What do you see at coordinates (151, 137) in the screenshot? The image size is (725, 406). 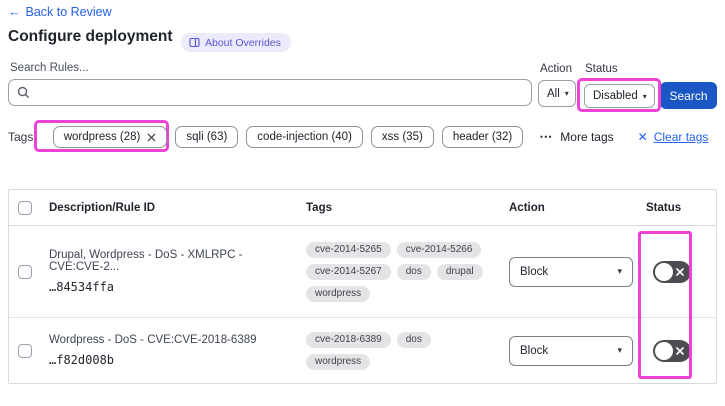 I see `remove-tag-icon` at bounding box center [151, 137].